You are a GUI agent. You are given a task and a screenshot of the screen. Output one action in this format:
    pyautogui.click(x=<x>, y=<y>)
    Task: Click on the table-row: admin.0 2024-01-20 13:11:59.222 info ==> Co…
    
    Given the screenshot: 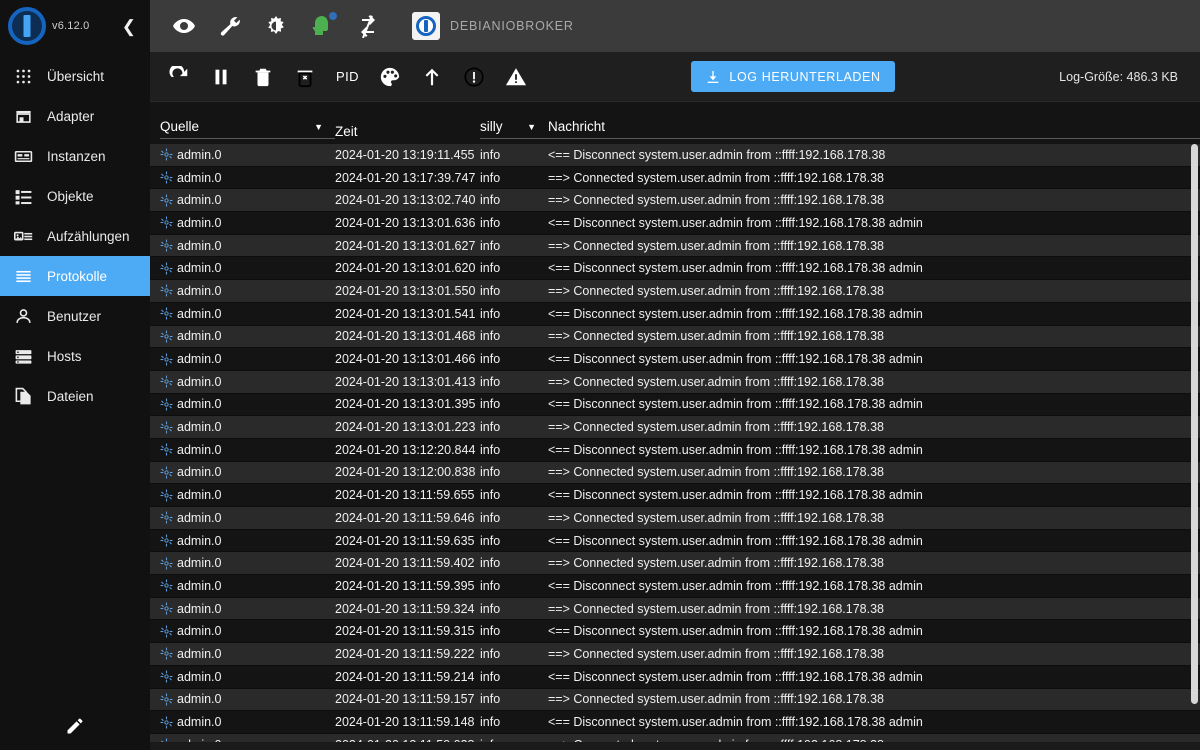 What is the action you would take?
    pyautogui.click(x=675, y=654)
    